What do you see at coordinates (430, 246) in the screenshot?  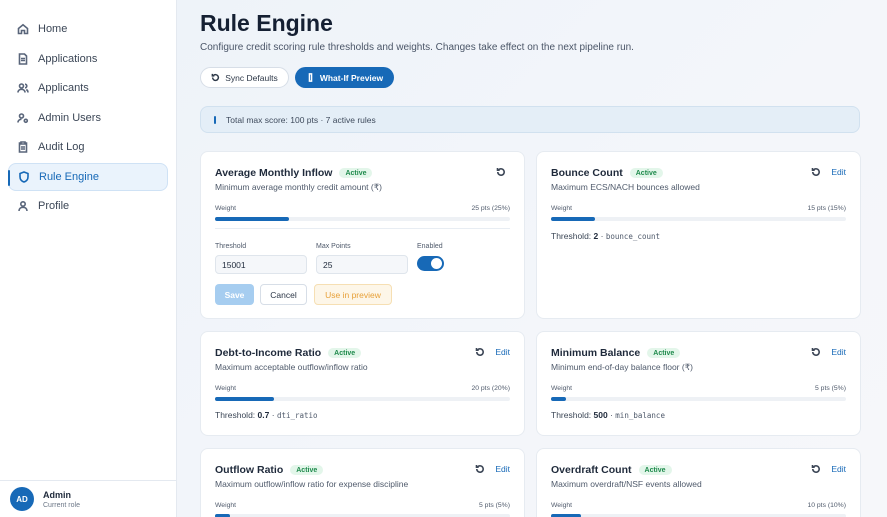 I see `enabled-label: Enabled` at bounding box center [430, 246].